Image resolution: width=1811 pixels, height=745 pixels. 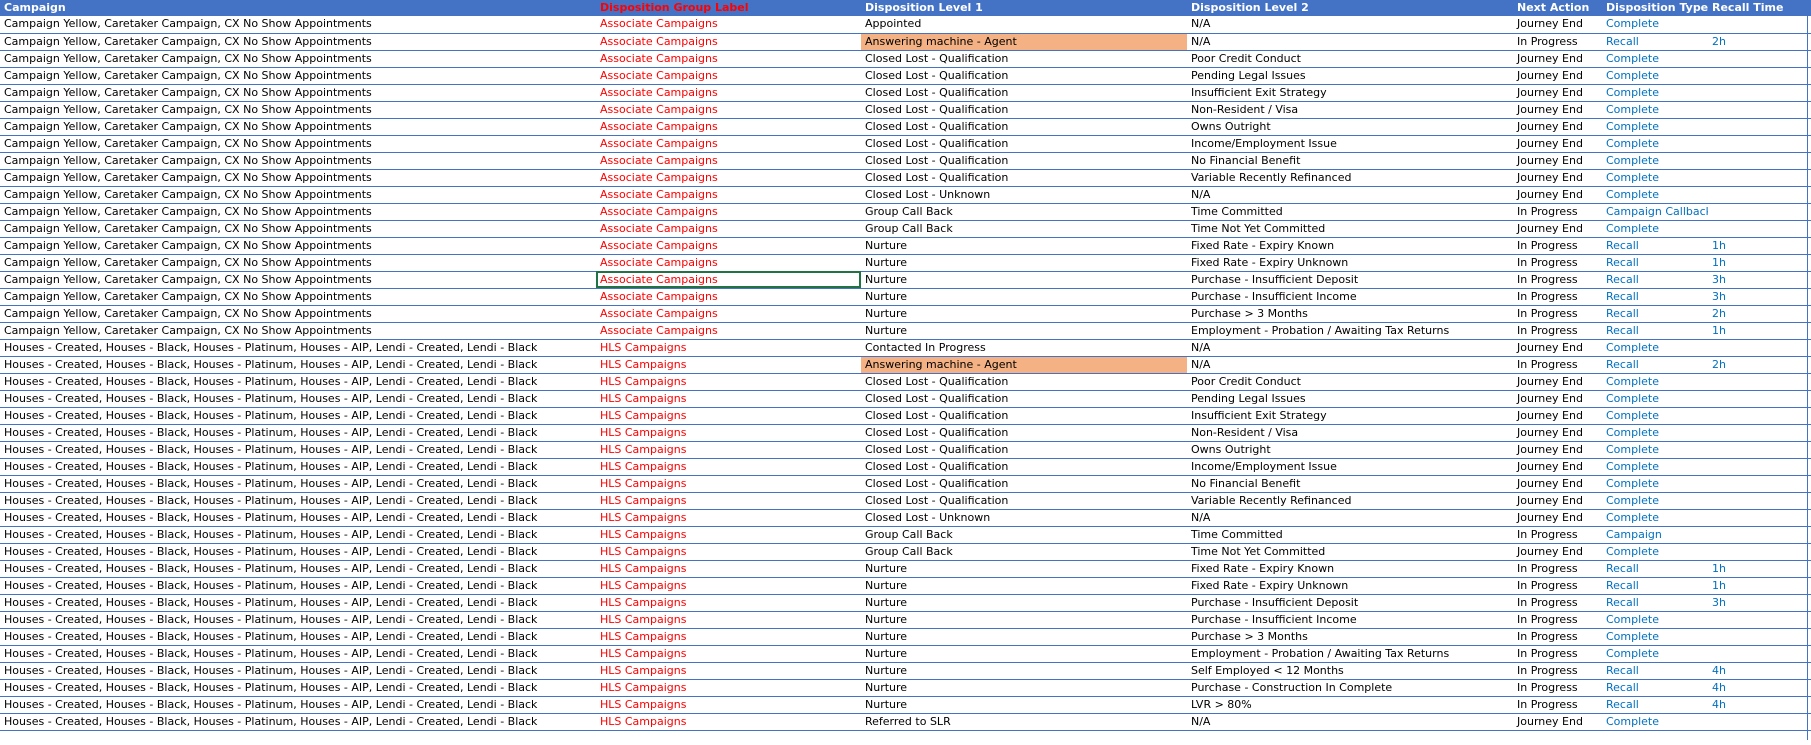 I want to click on cell-dtype: Campaign Callback, so click(x=1655, y=212).